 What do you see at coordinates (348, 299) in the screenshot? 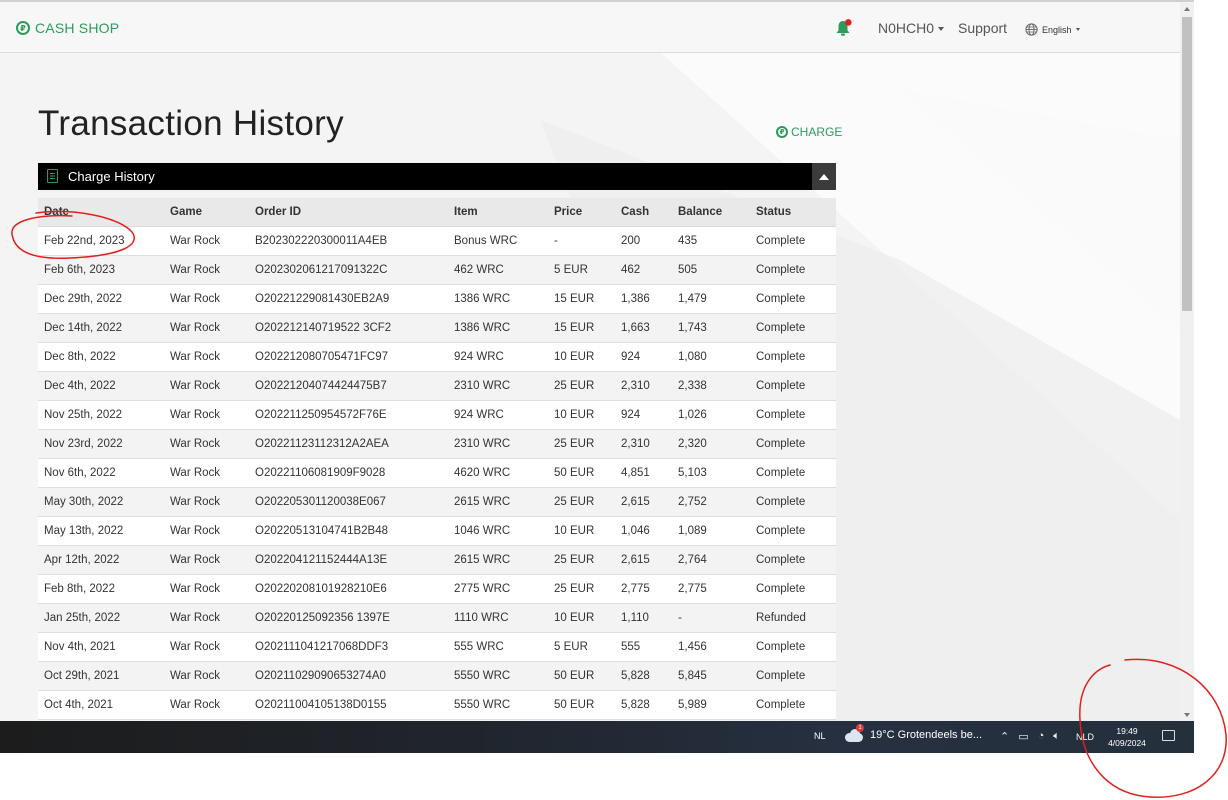
I see `cell-order-id: O20221229081430EB2A9` at bounding box center [348, 299].